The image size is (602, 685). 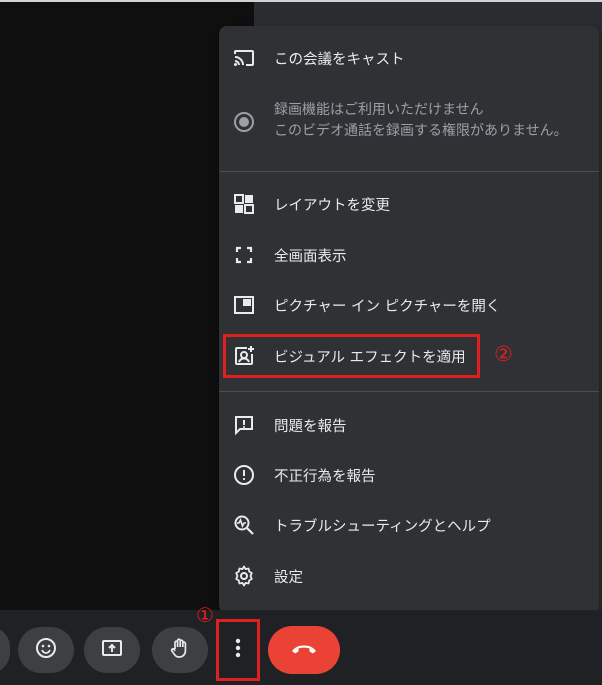 What do you see at coordinates (379, 110) in the screenshot?
I see `record-line-1: 録画機能はご利用いただけません` at bounding box center [379, 110].